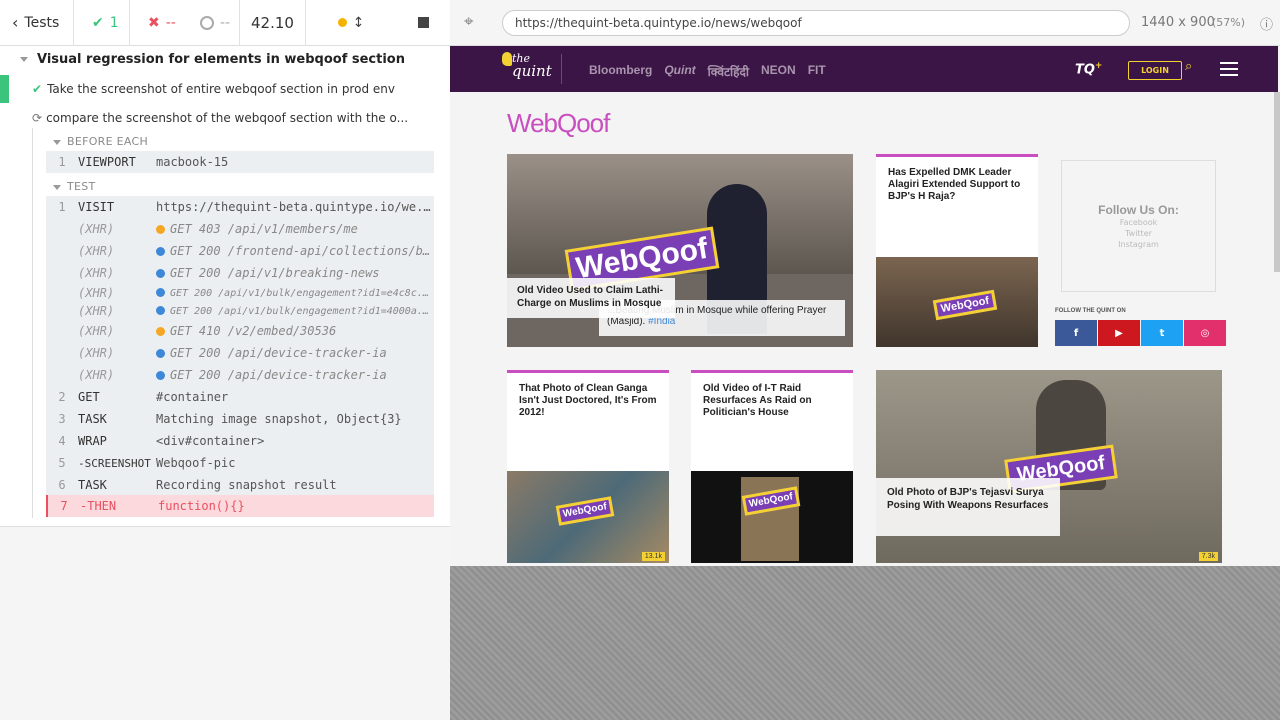 This screenshot has height=720, width=1280. I want to click on before-each-label: BEFORE EACH, so click(100, 141).